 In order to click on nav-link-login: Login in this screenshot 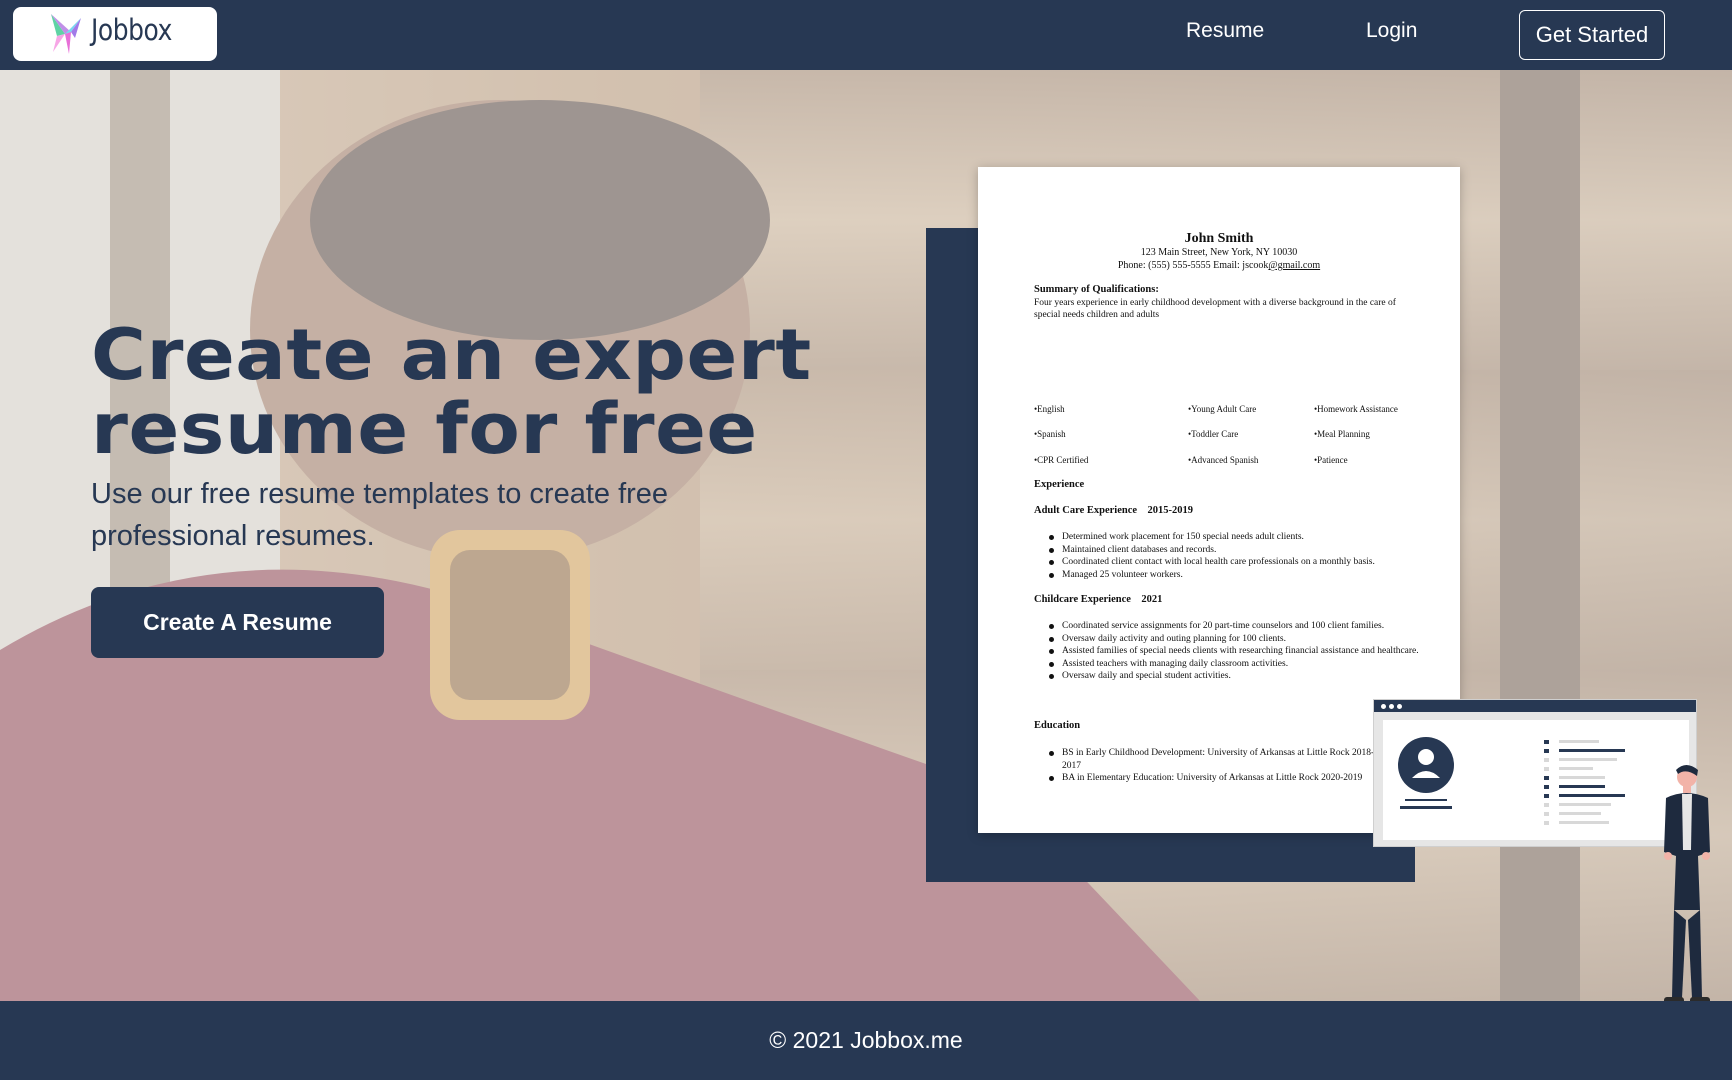, I will do `click(1391, 31)`.